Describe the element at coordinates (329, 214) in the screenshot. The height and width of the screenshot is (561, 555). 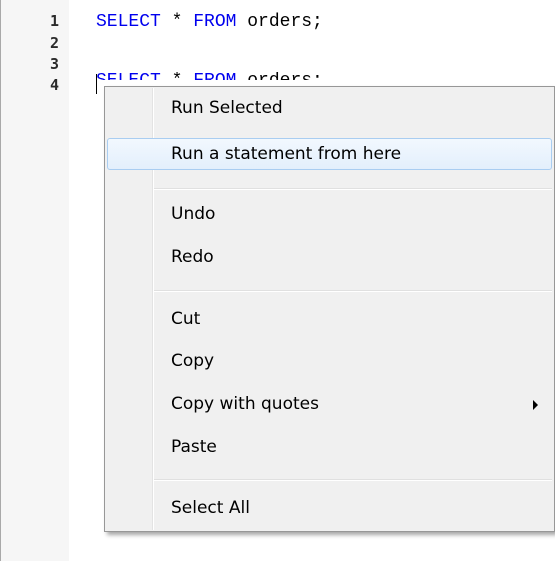
I see `menu-item-undo: Undo` at that location.